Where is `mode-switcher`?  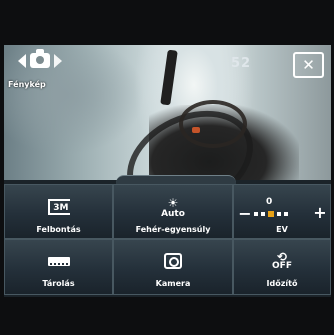
mode-switcher is located at coordinates (40, 58).